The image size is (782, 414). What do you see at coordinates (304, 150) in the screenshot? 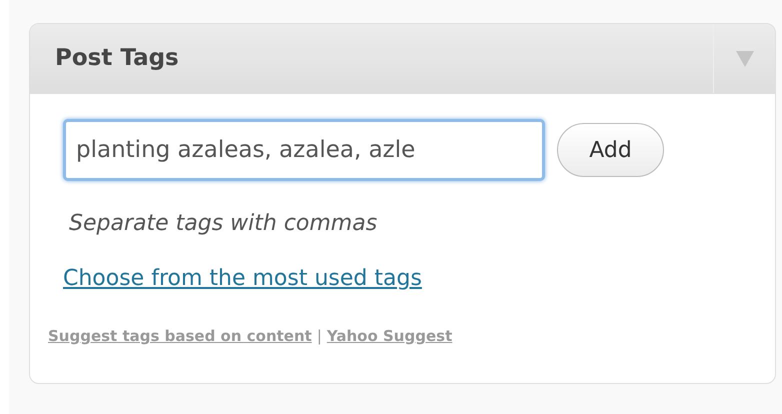
I see `tag-input-field: planting azaleas, azalea, azle` at bounding box center [304, 150].